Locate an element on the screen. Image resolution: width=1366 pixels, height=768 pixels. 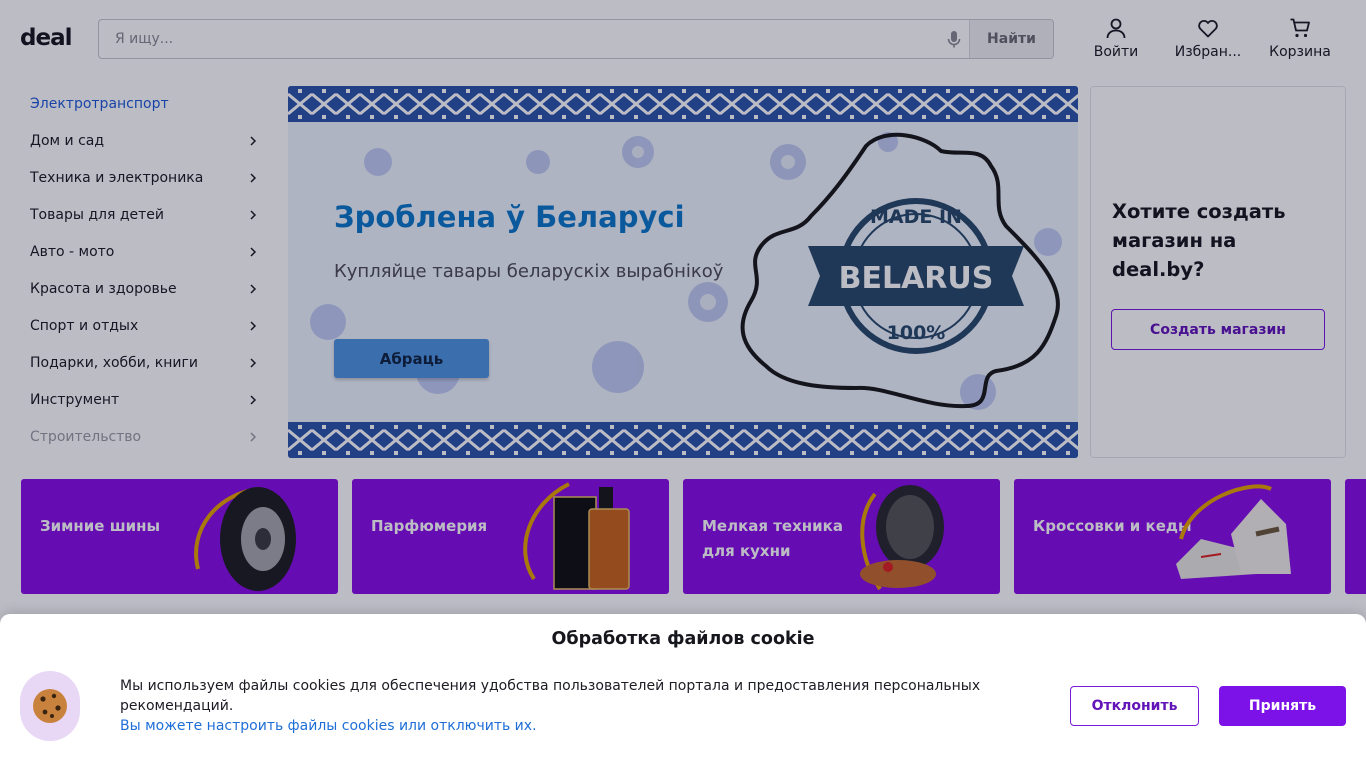
site-header: deal Найти Войти Избран... Корзина is located at coordinates (683, 39).